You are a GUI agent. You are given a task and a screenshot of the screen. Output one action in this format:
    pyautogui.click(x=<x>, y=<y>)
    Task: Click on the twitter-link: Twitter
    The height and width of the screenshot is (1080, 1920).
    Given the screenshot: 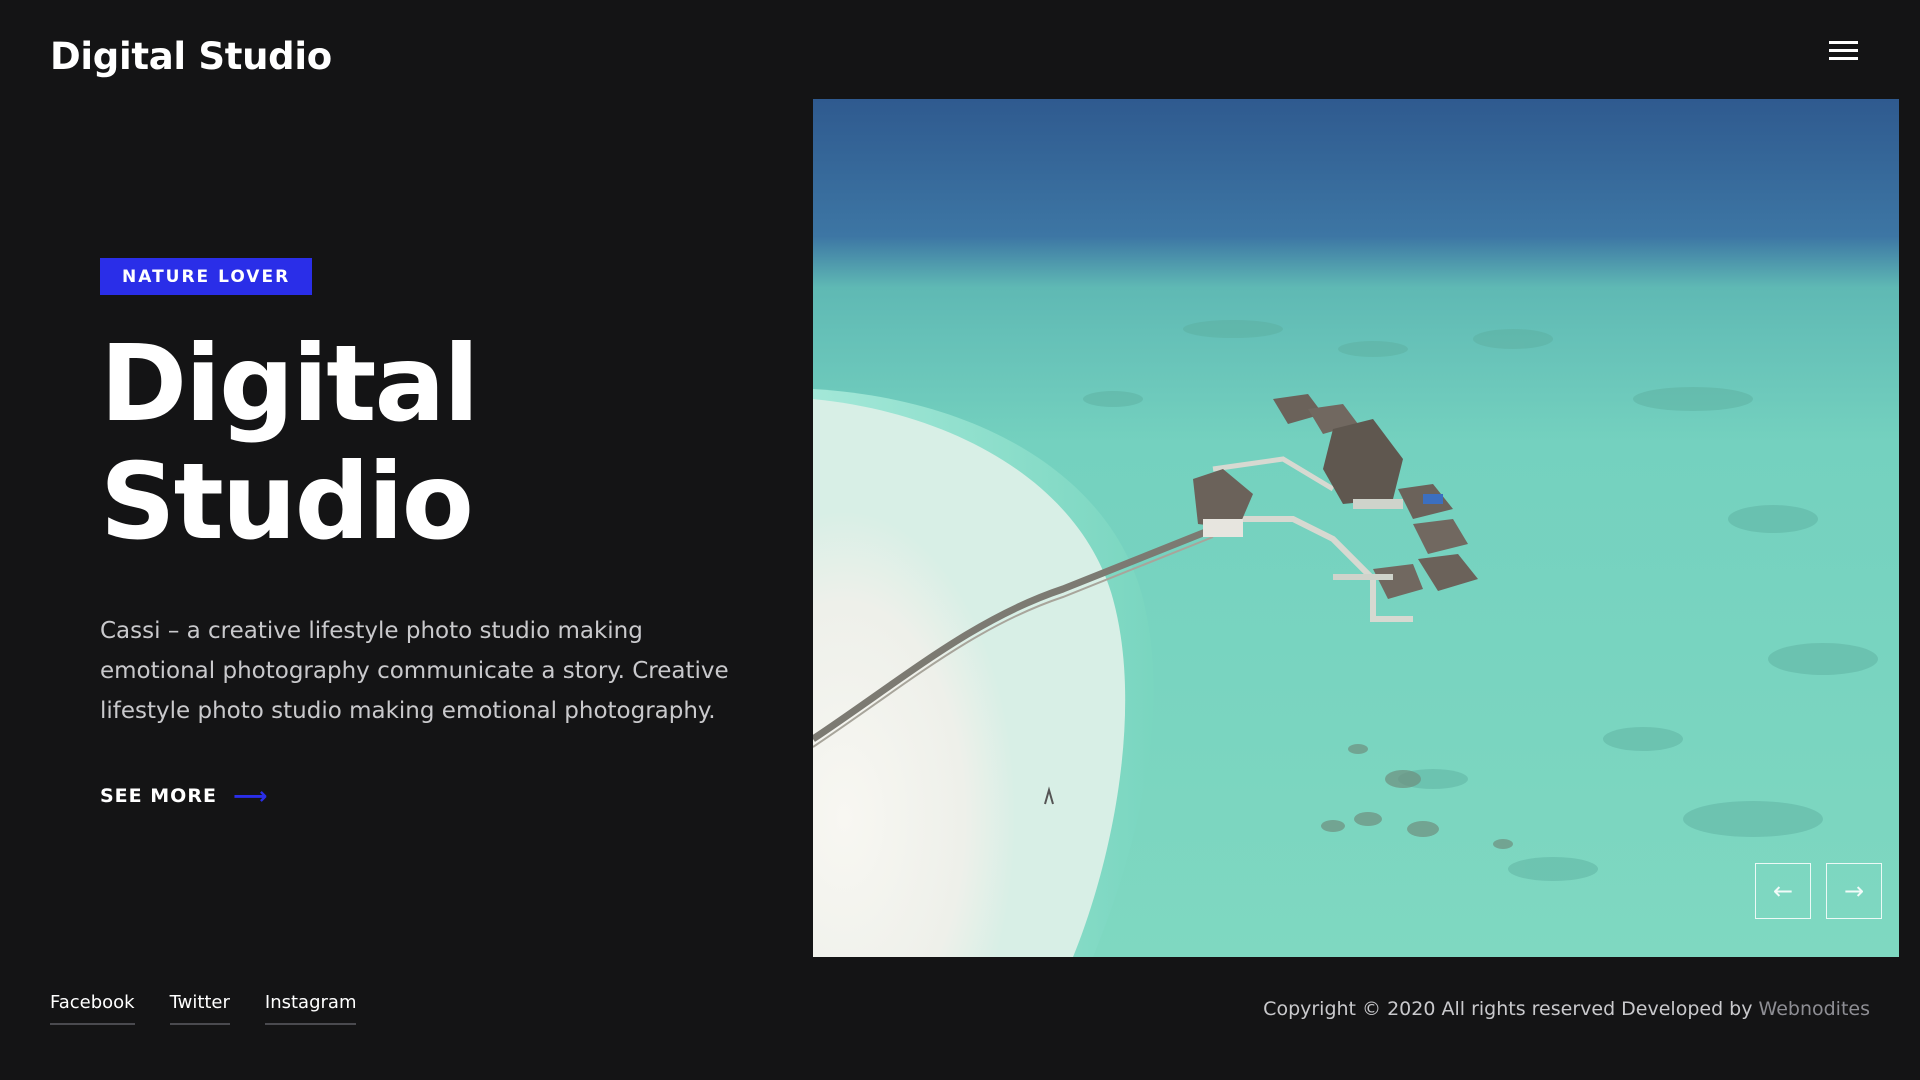 What is the action you would take?
    pyautogui.click(x=199, y=1008)
    